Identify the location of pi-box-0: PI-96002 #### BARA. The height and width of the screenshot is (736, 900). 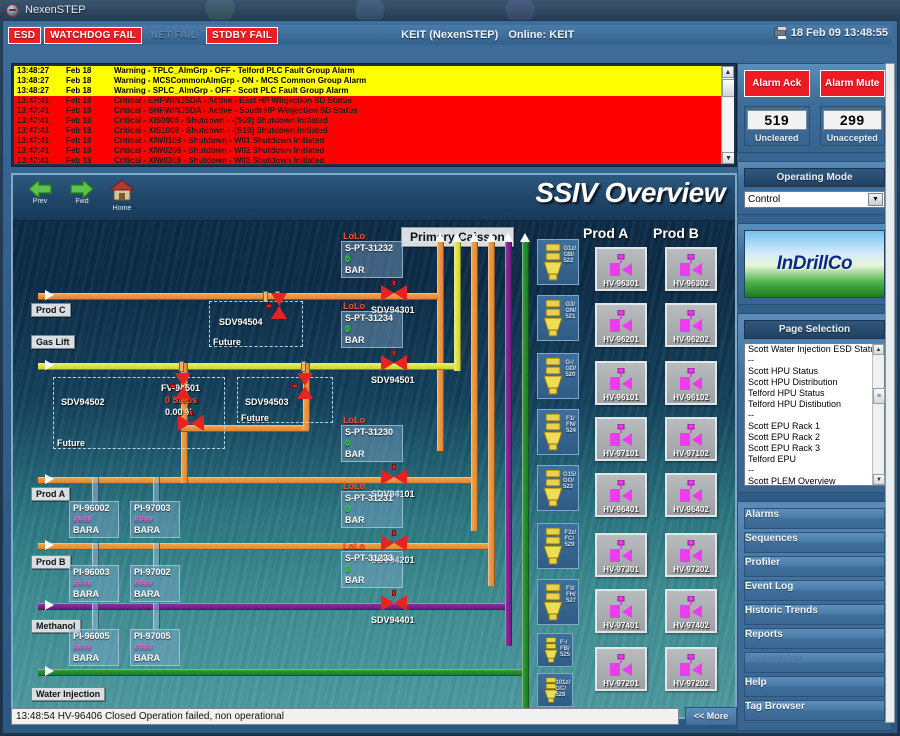
(94, 519).